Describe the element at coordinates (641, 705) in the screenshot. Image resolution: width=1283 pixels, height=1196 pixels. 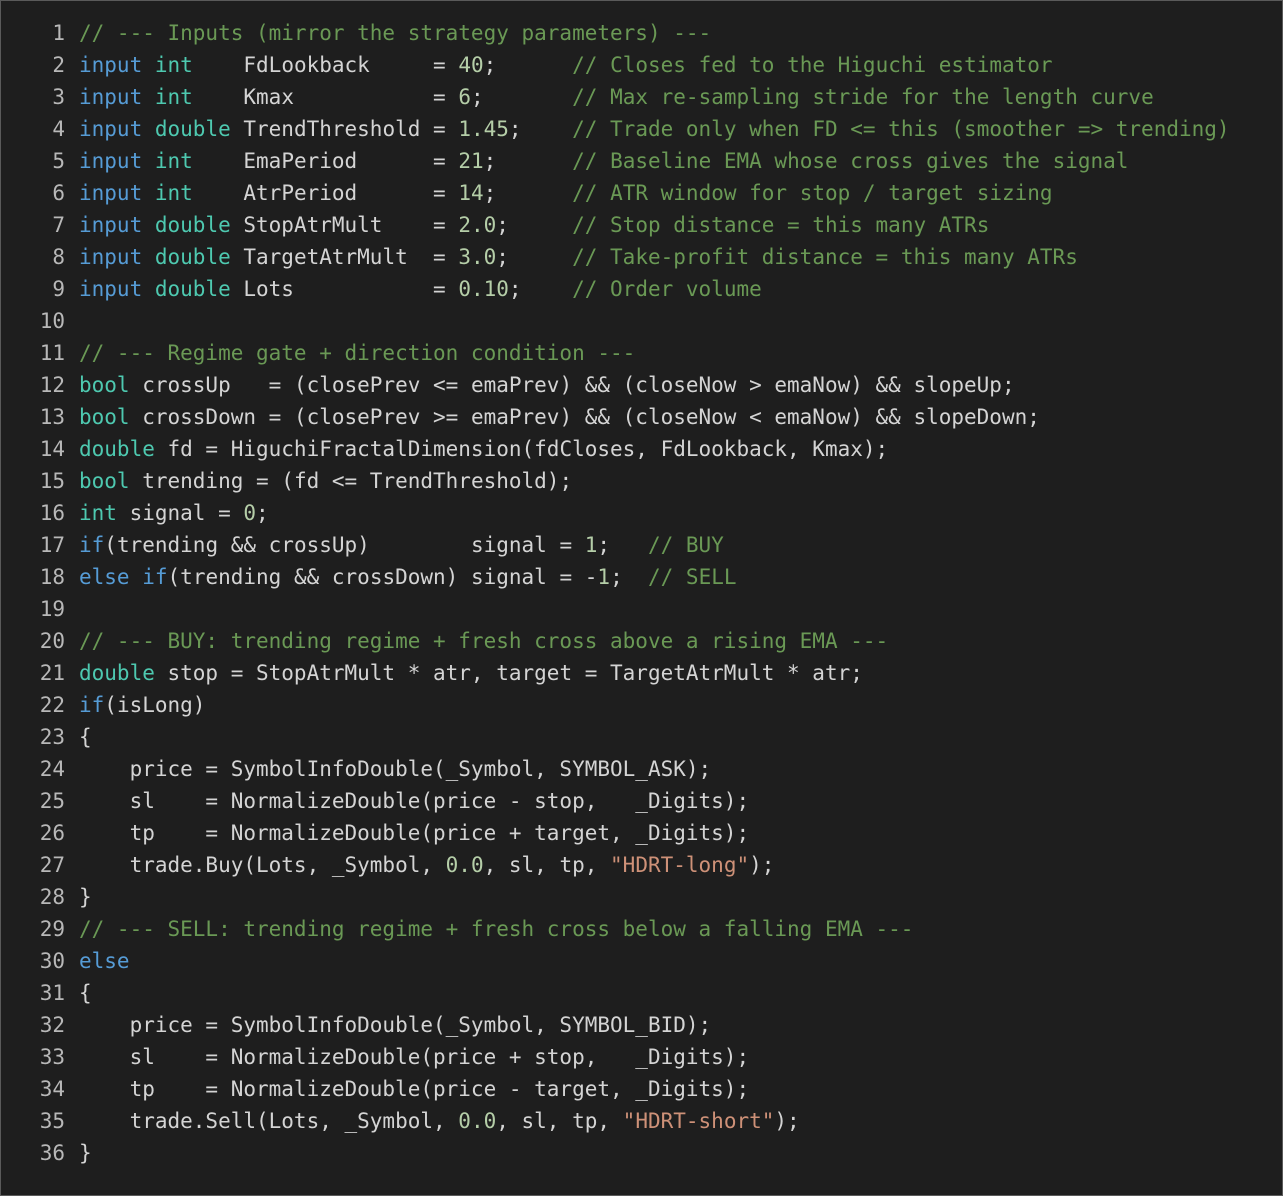
I see `code-line: 22 if(isLong)` at that location.